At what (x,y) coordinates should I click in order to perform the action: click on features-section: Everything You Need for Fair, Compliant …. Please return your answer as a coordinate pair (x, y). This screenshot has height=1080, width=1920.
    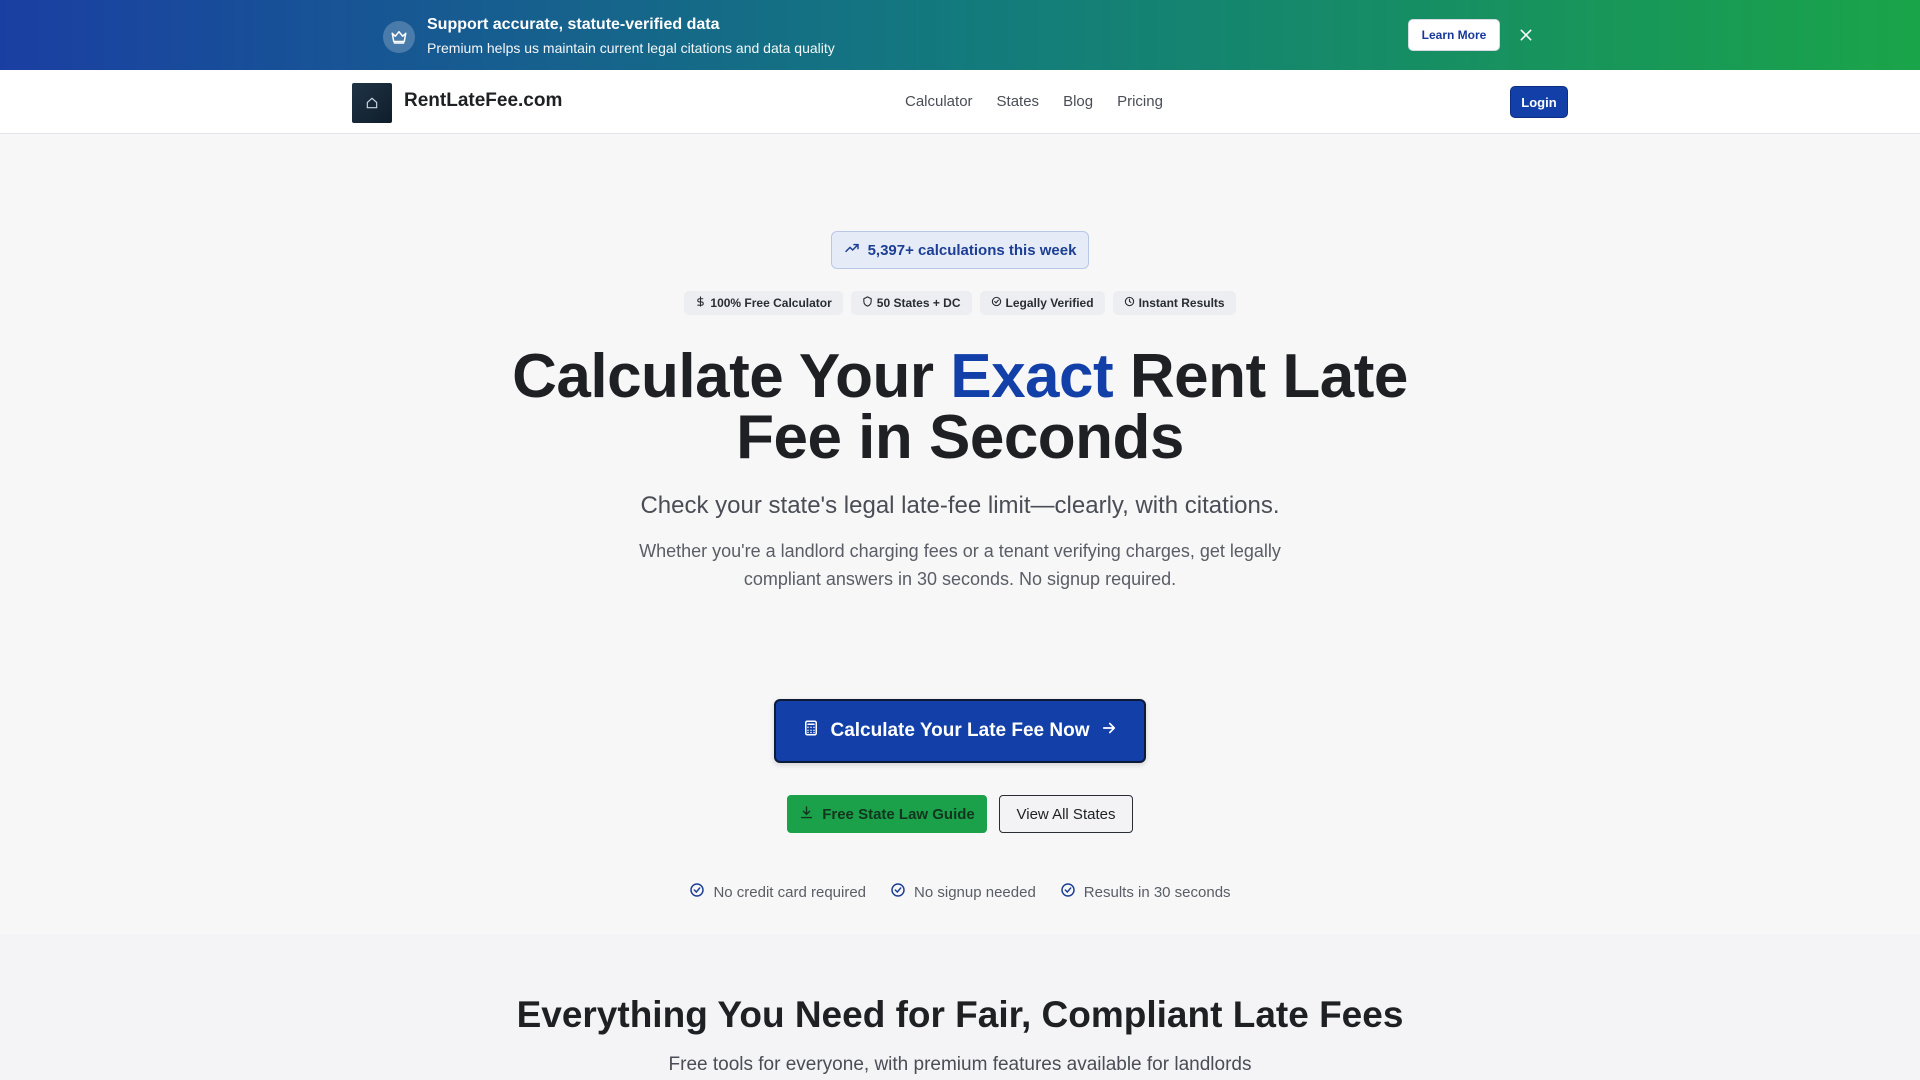
    Looking at the image, I should click on (960, 1007).